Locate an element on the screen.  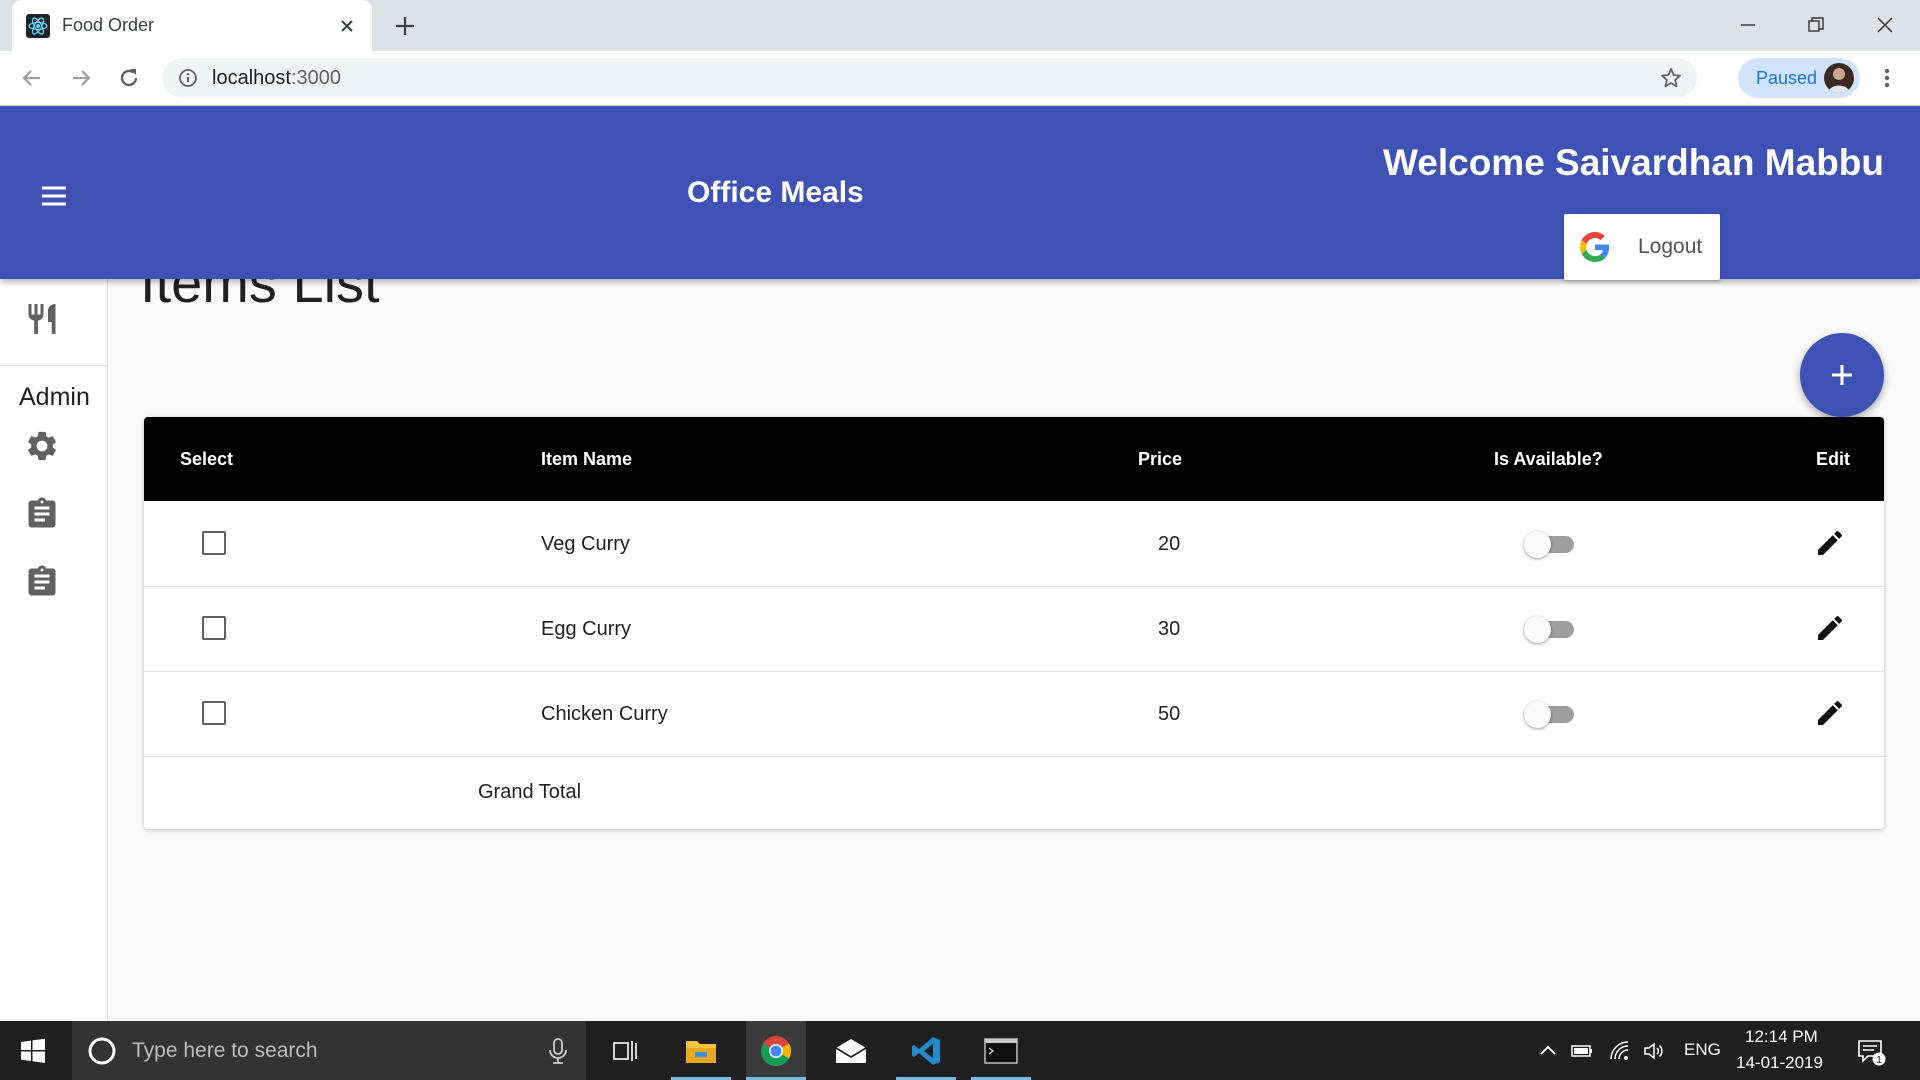
minimize-icon is located at coordinates (1748, 25).